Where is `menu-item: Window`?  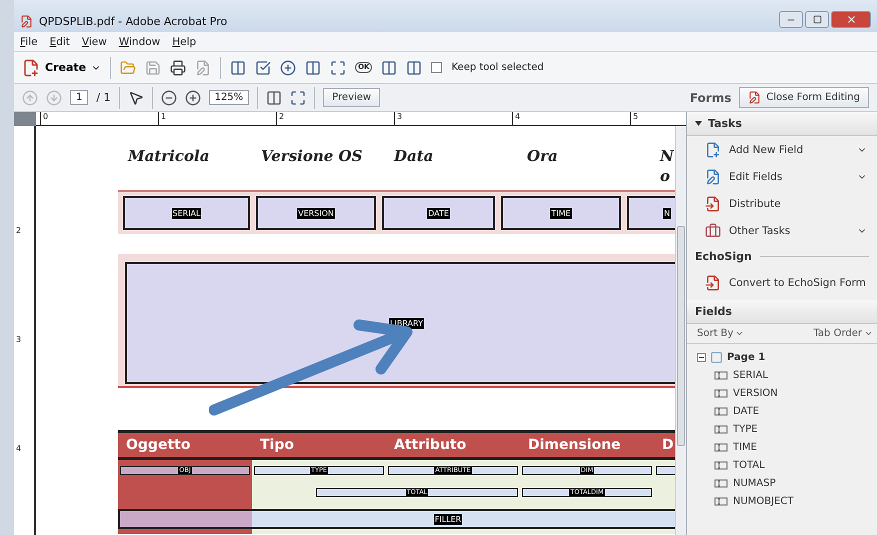
menu-item: Window is located at coordinates (139, 42).